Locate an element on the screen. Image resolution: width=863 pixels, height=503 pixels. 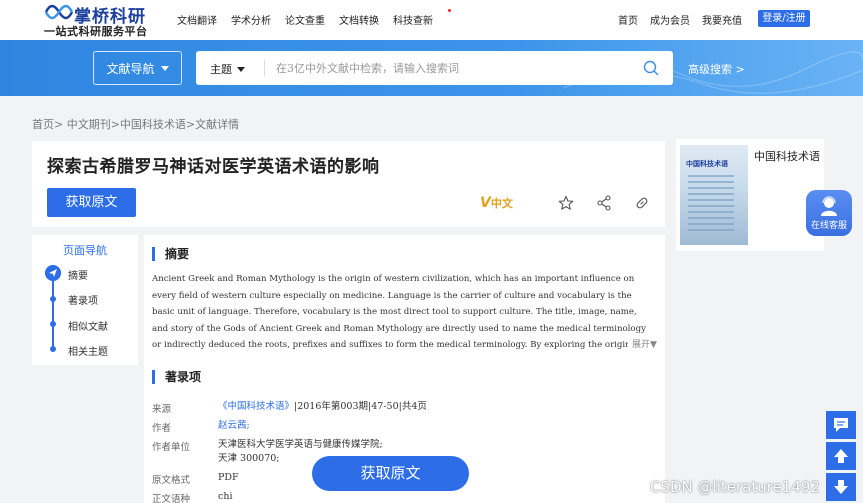
nav-item-convert: 文档转换 is located at coordinates (359, 19).